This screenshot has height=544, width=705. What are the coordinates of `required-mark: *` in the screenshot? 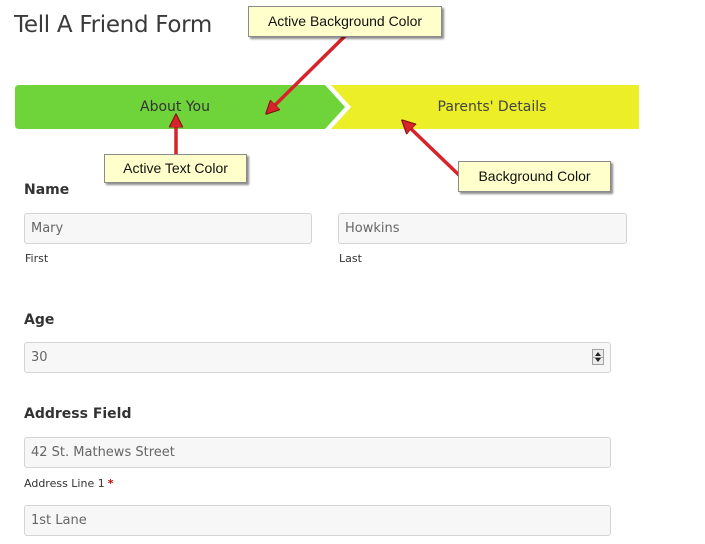 It's located at (110, 483).